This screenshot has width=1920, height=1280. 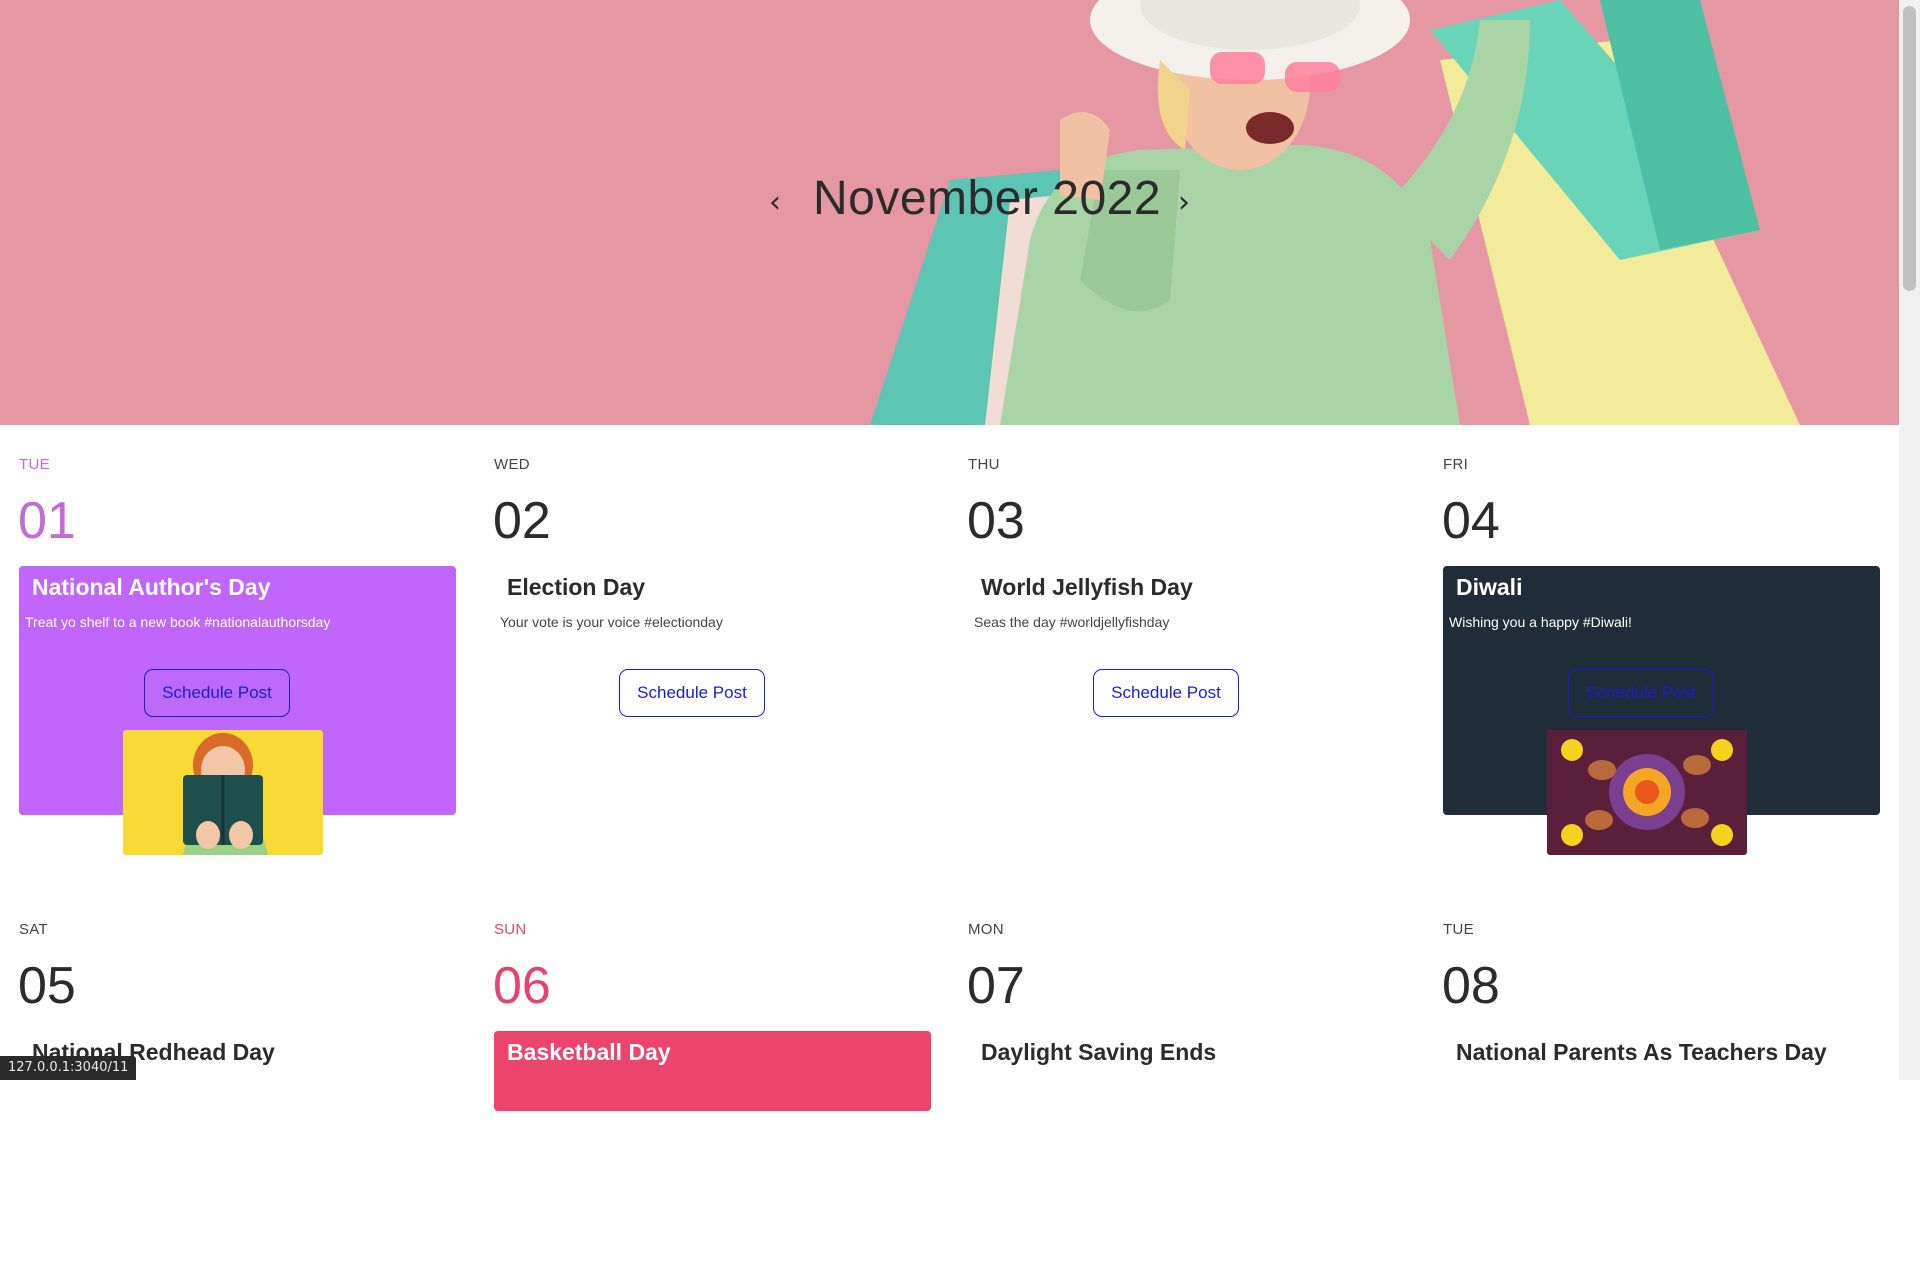 I want to click on event-card: National Parents As Teachers Day, so click(x=1661, y=1155).